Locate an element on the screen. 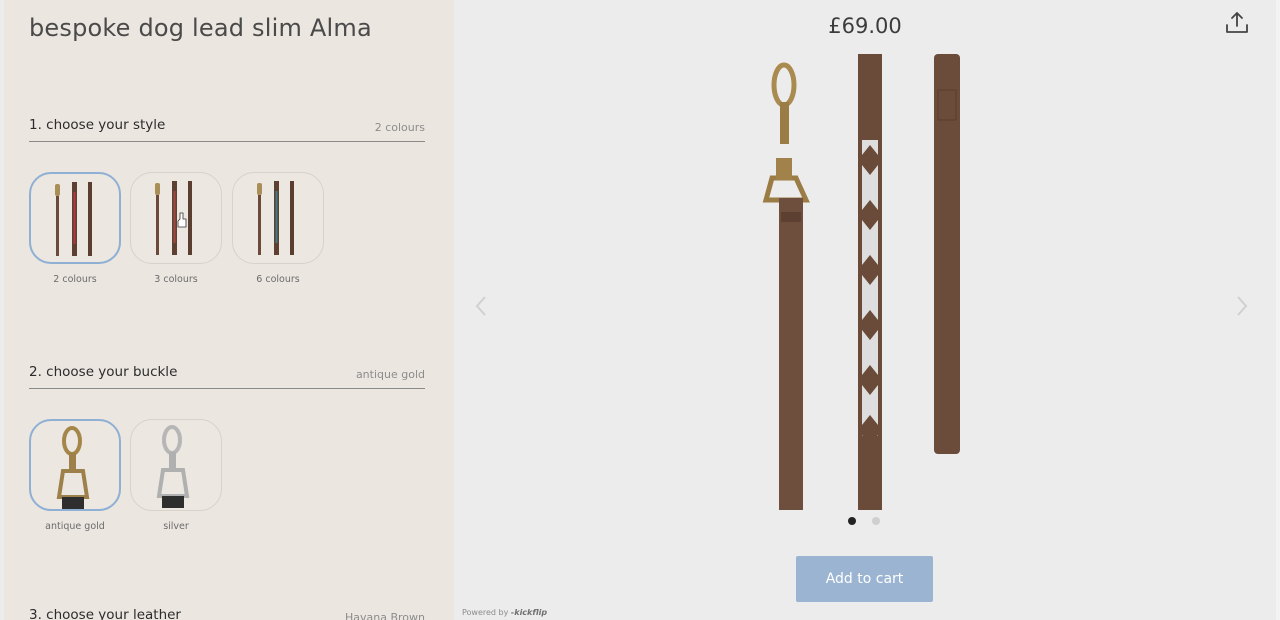 This screenshot has width=1280, height=620. right-edge is located at coordinates (1278, 310).